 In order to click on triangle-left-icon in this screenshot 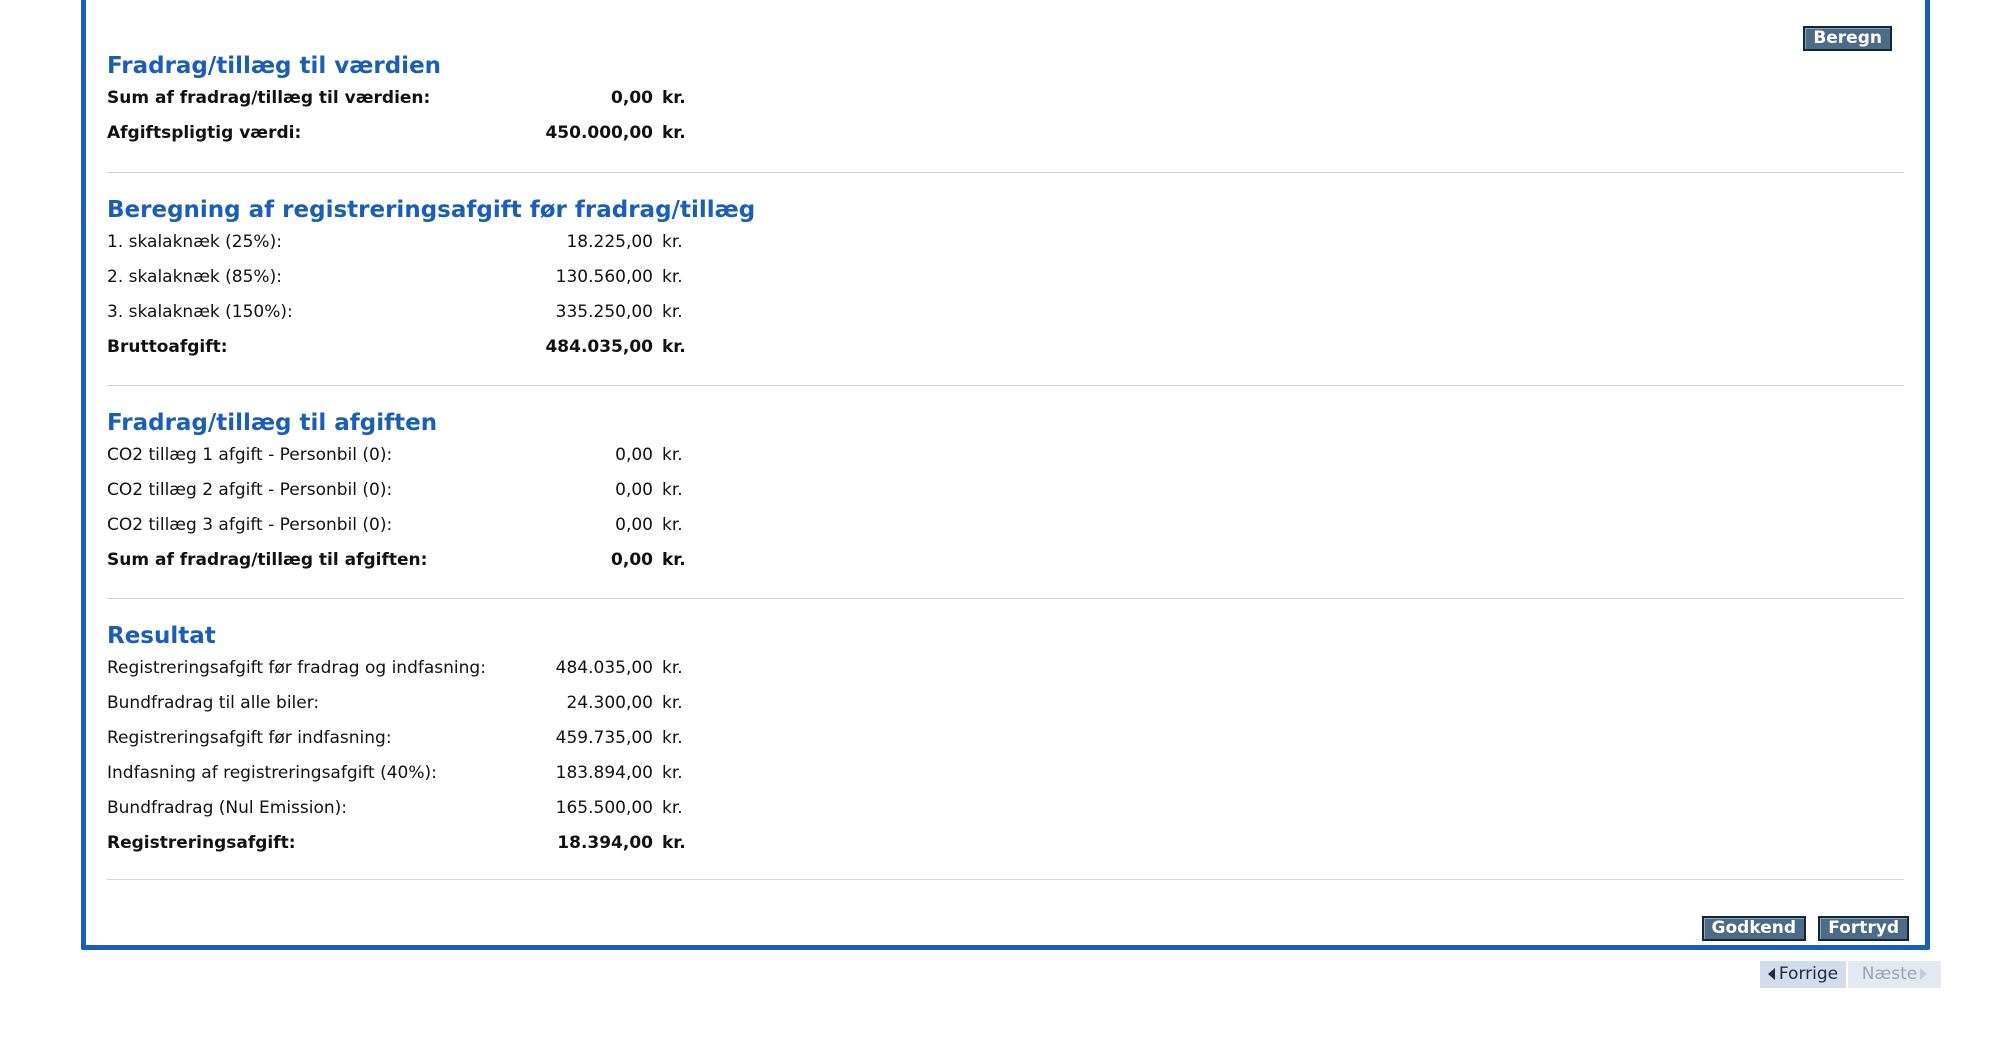, I will do `click(1771, 974)`.